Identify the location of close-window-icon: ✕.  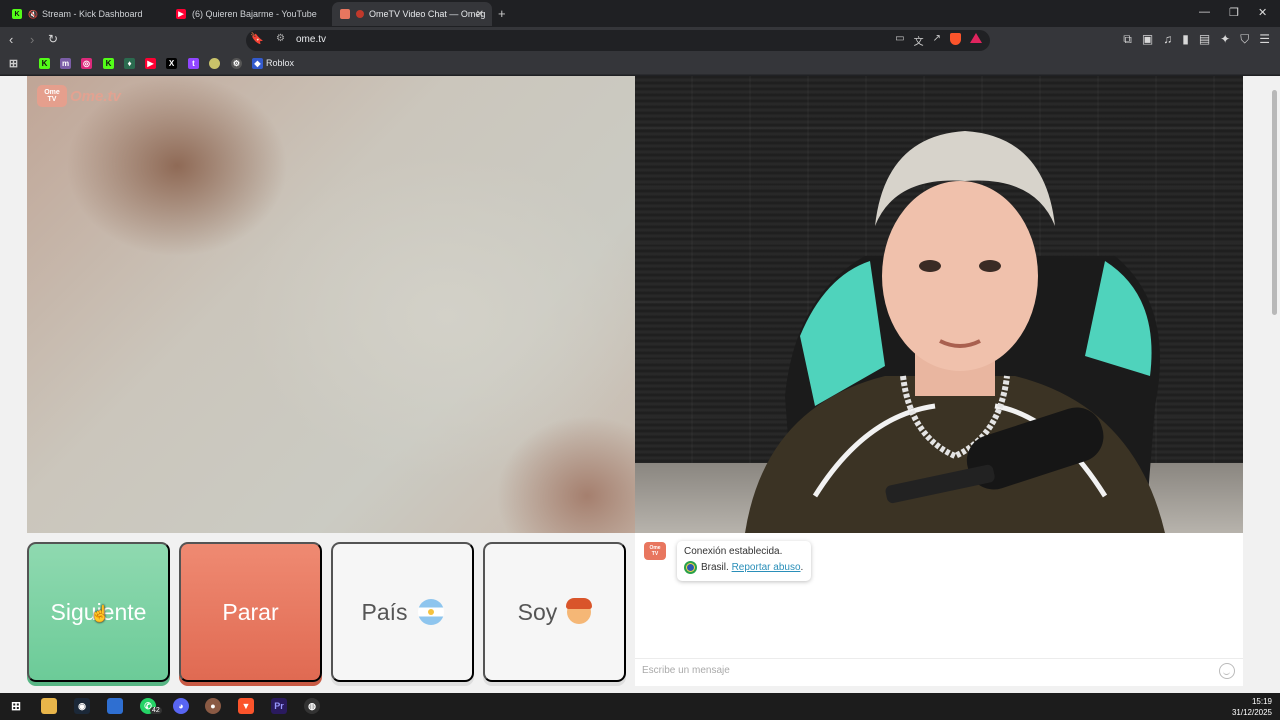
(1262, 12).